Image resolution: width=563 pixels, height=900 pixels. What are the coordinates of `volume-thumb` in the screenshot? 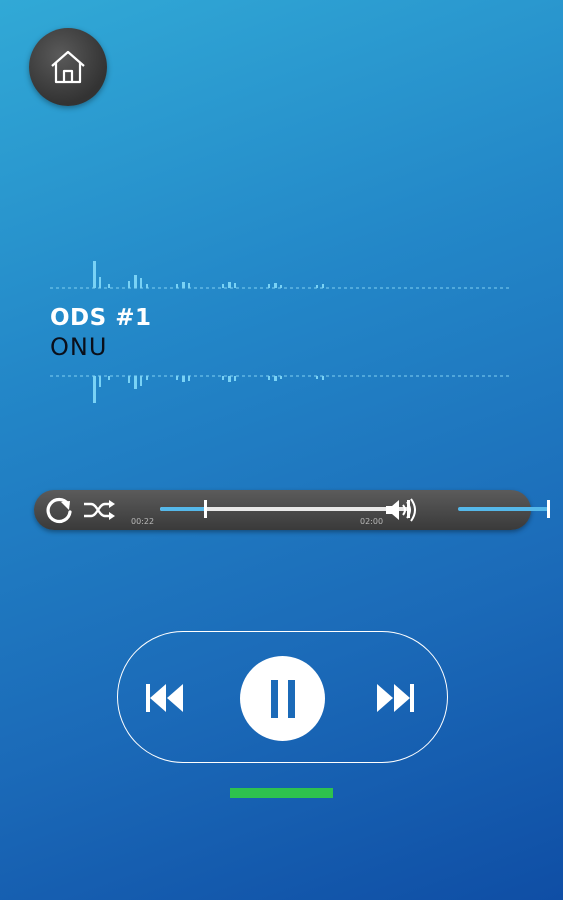 It's located at (548, 509).